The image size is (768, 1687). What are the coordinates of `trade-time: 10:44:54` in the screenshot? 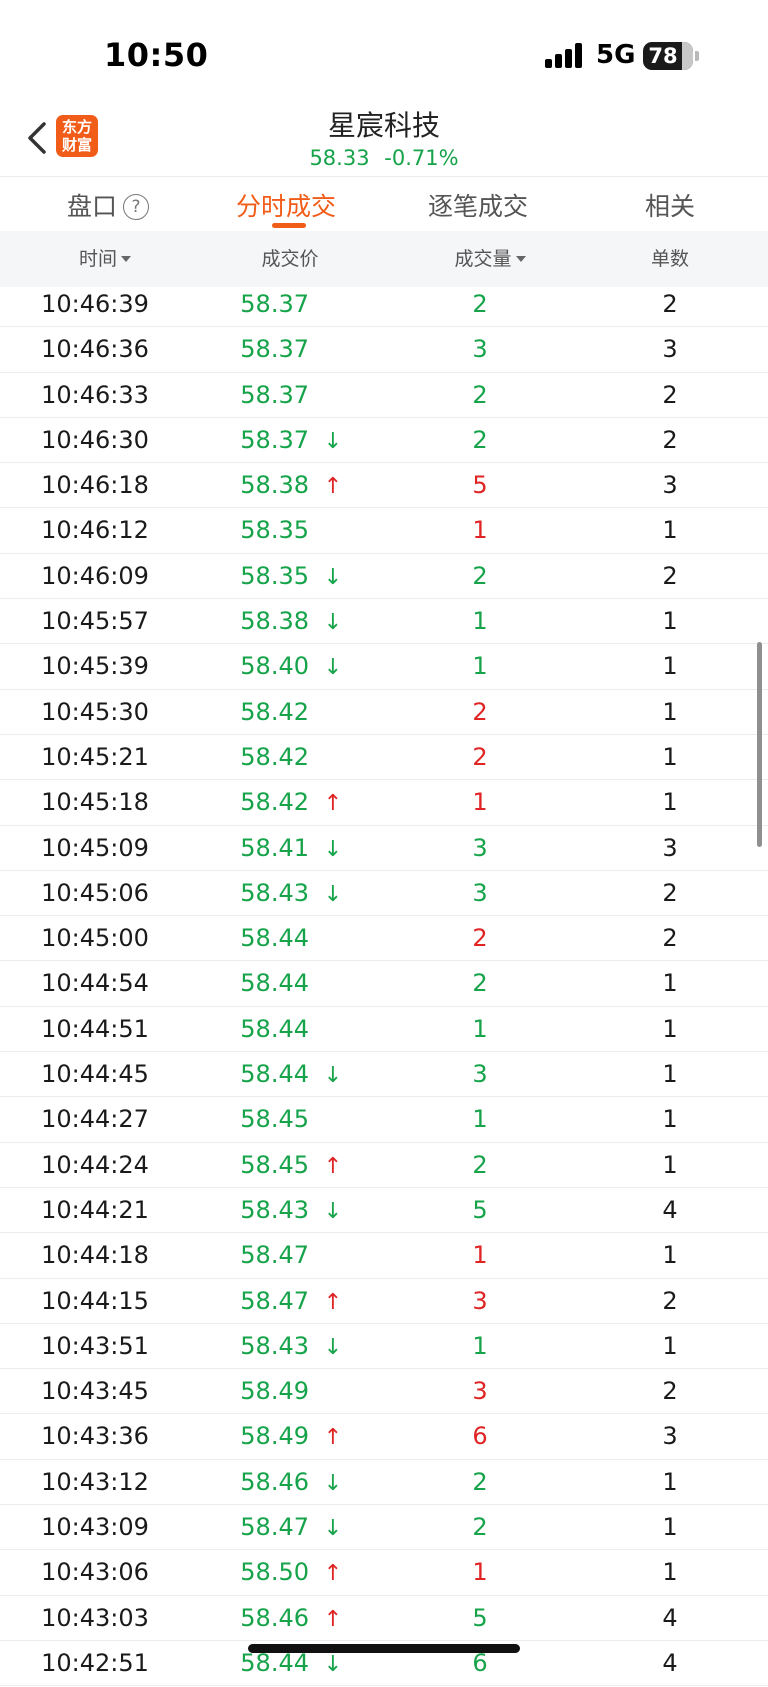 It's located at (95, 983).